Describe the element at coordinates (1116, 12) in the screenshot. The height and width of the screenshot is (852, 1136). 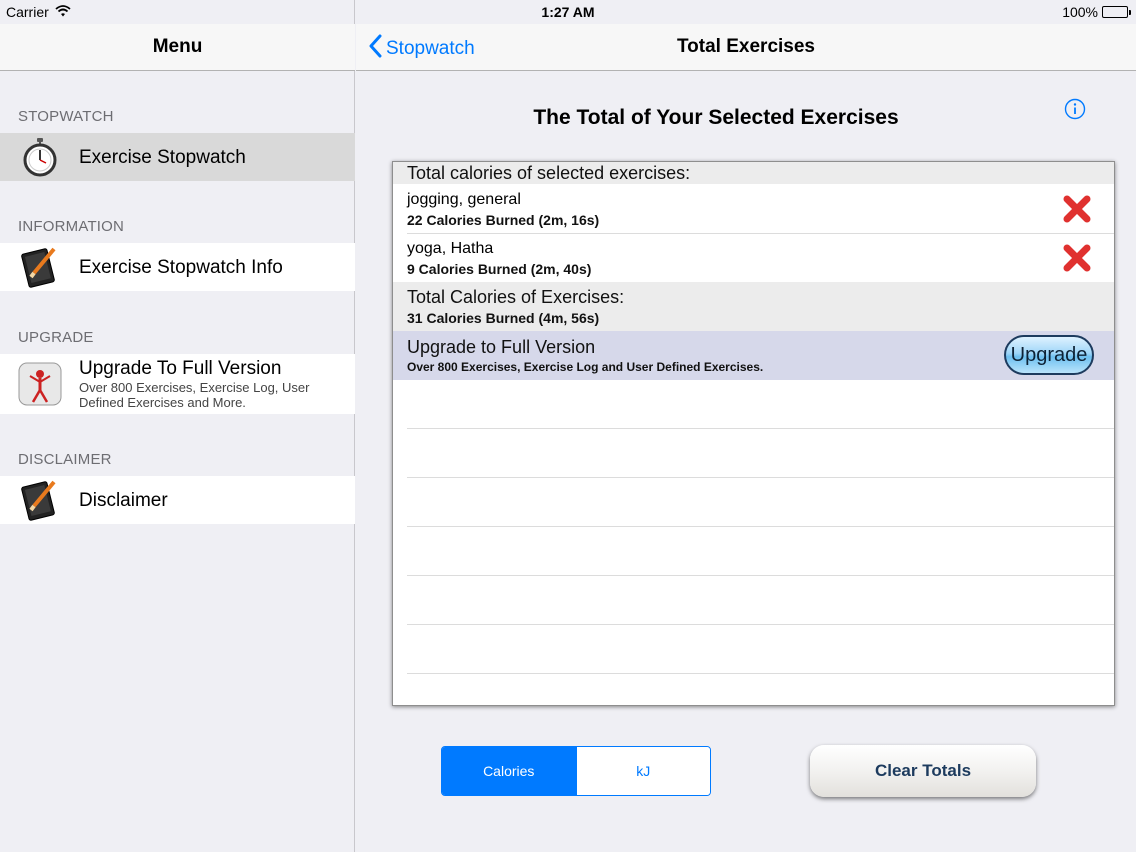
I see `battery-icon` at that location.